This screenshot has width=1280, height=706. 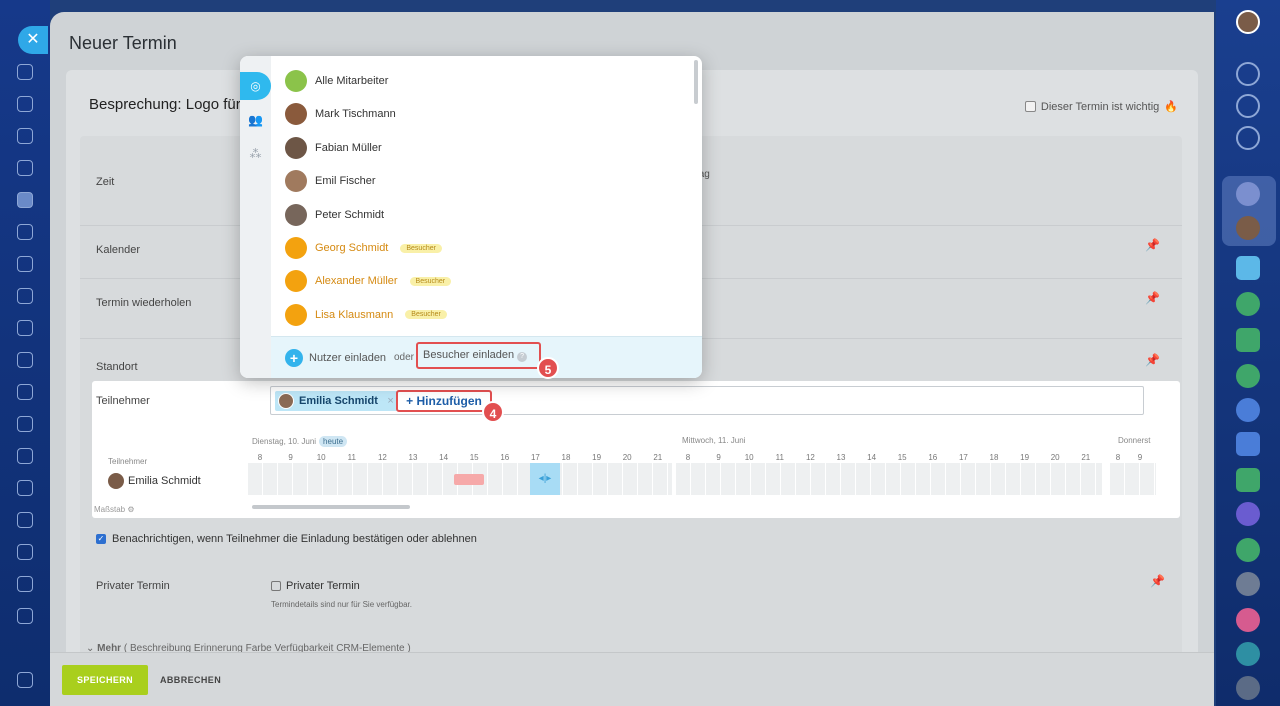 What do you see at coordinates (348, 147) in the screenshot?
I see `list-item-name: Fabian Müller` at bounding box center [348, 147].